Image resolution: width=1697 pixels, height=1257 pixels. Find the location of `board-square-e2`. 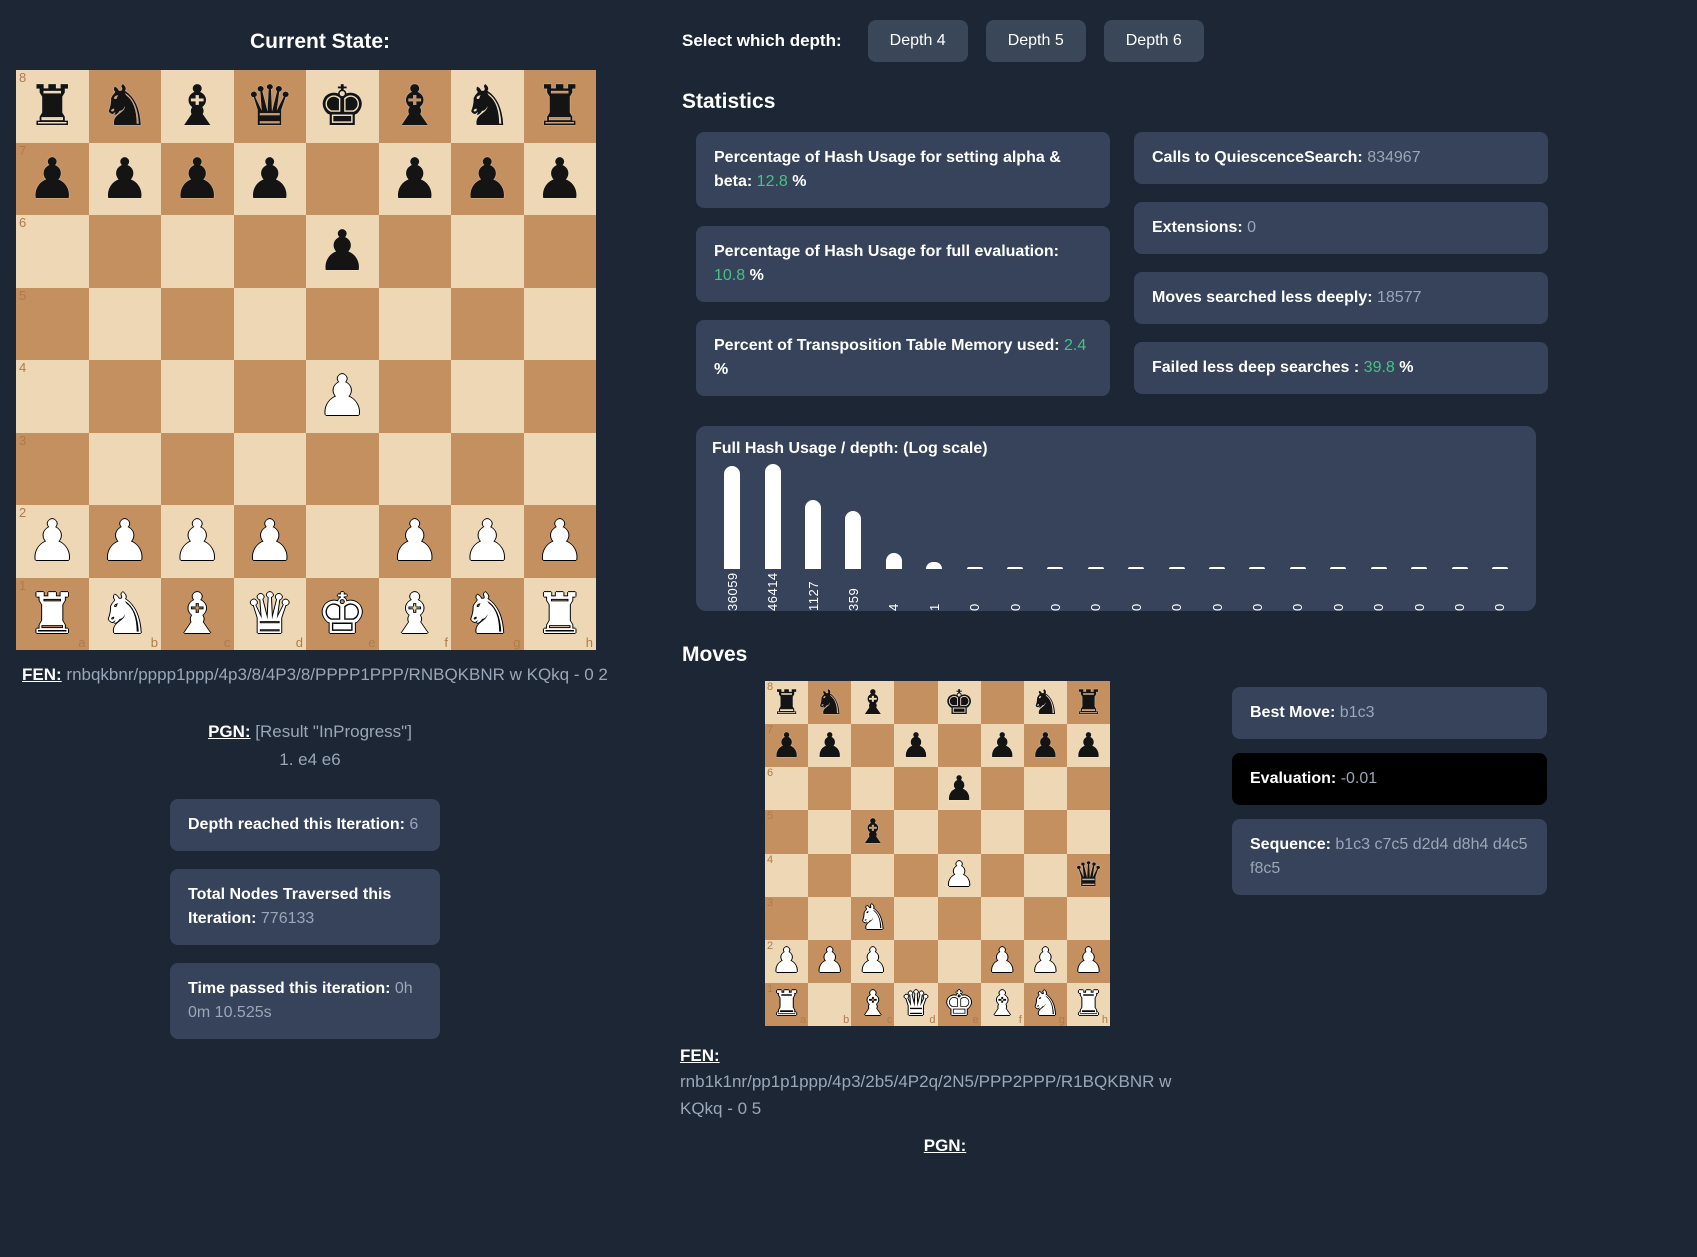

board-square-e2 is located at coordinates (342, 541).